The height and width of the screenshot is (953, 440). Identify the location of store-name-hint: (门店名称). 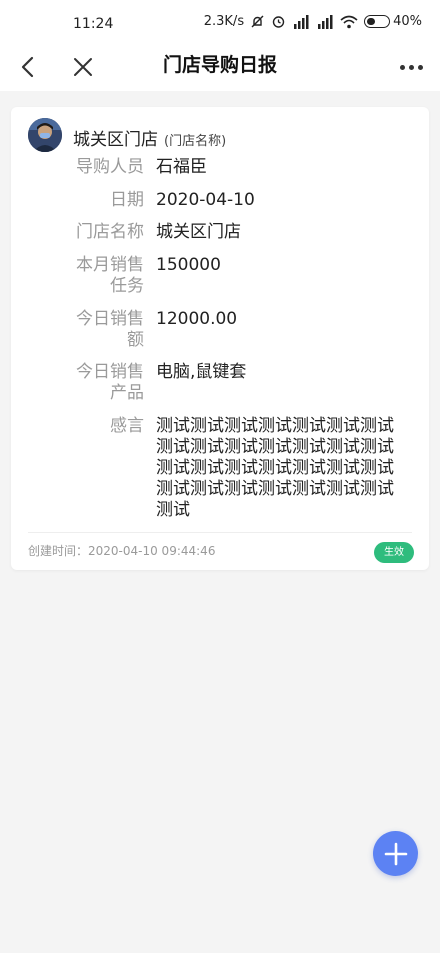
(195, 141).